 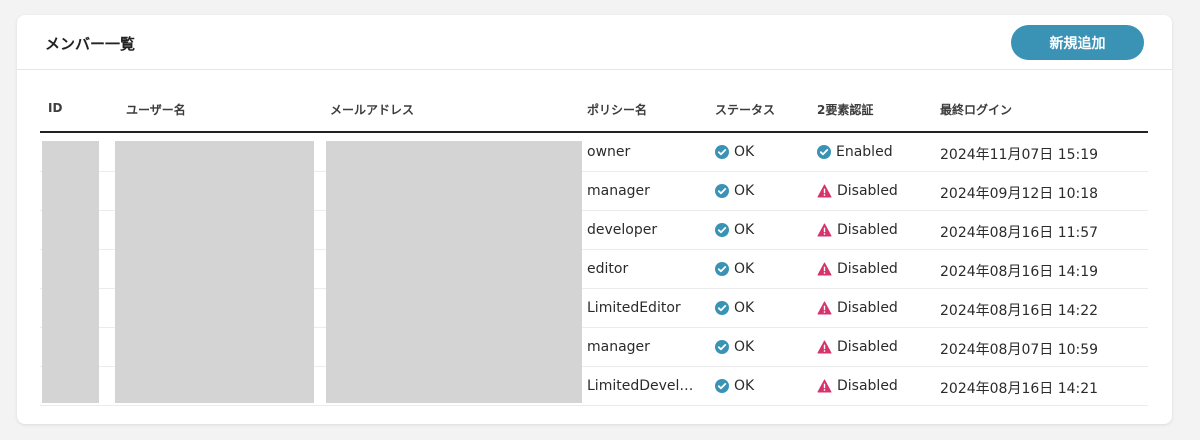 I want to click on column-header-last-login: 最終ログイン, so click(x=976, y=109).